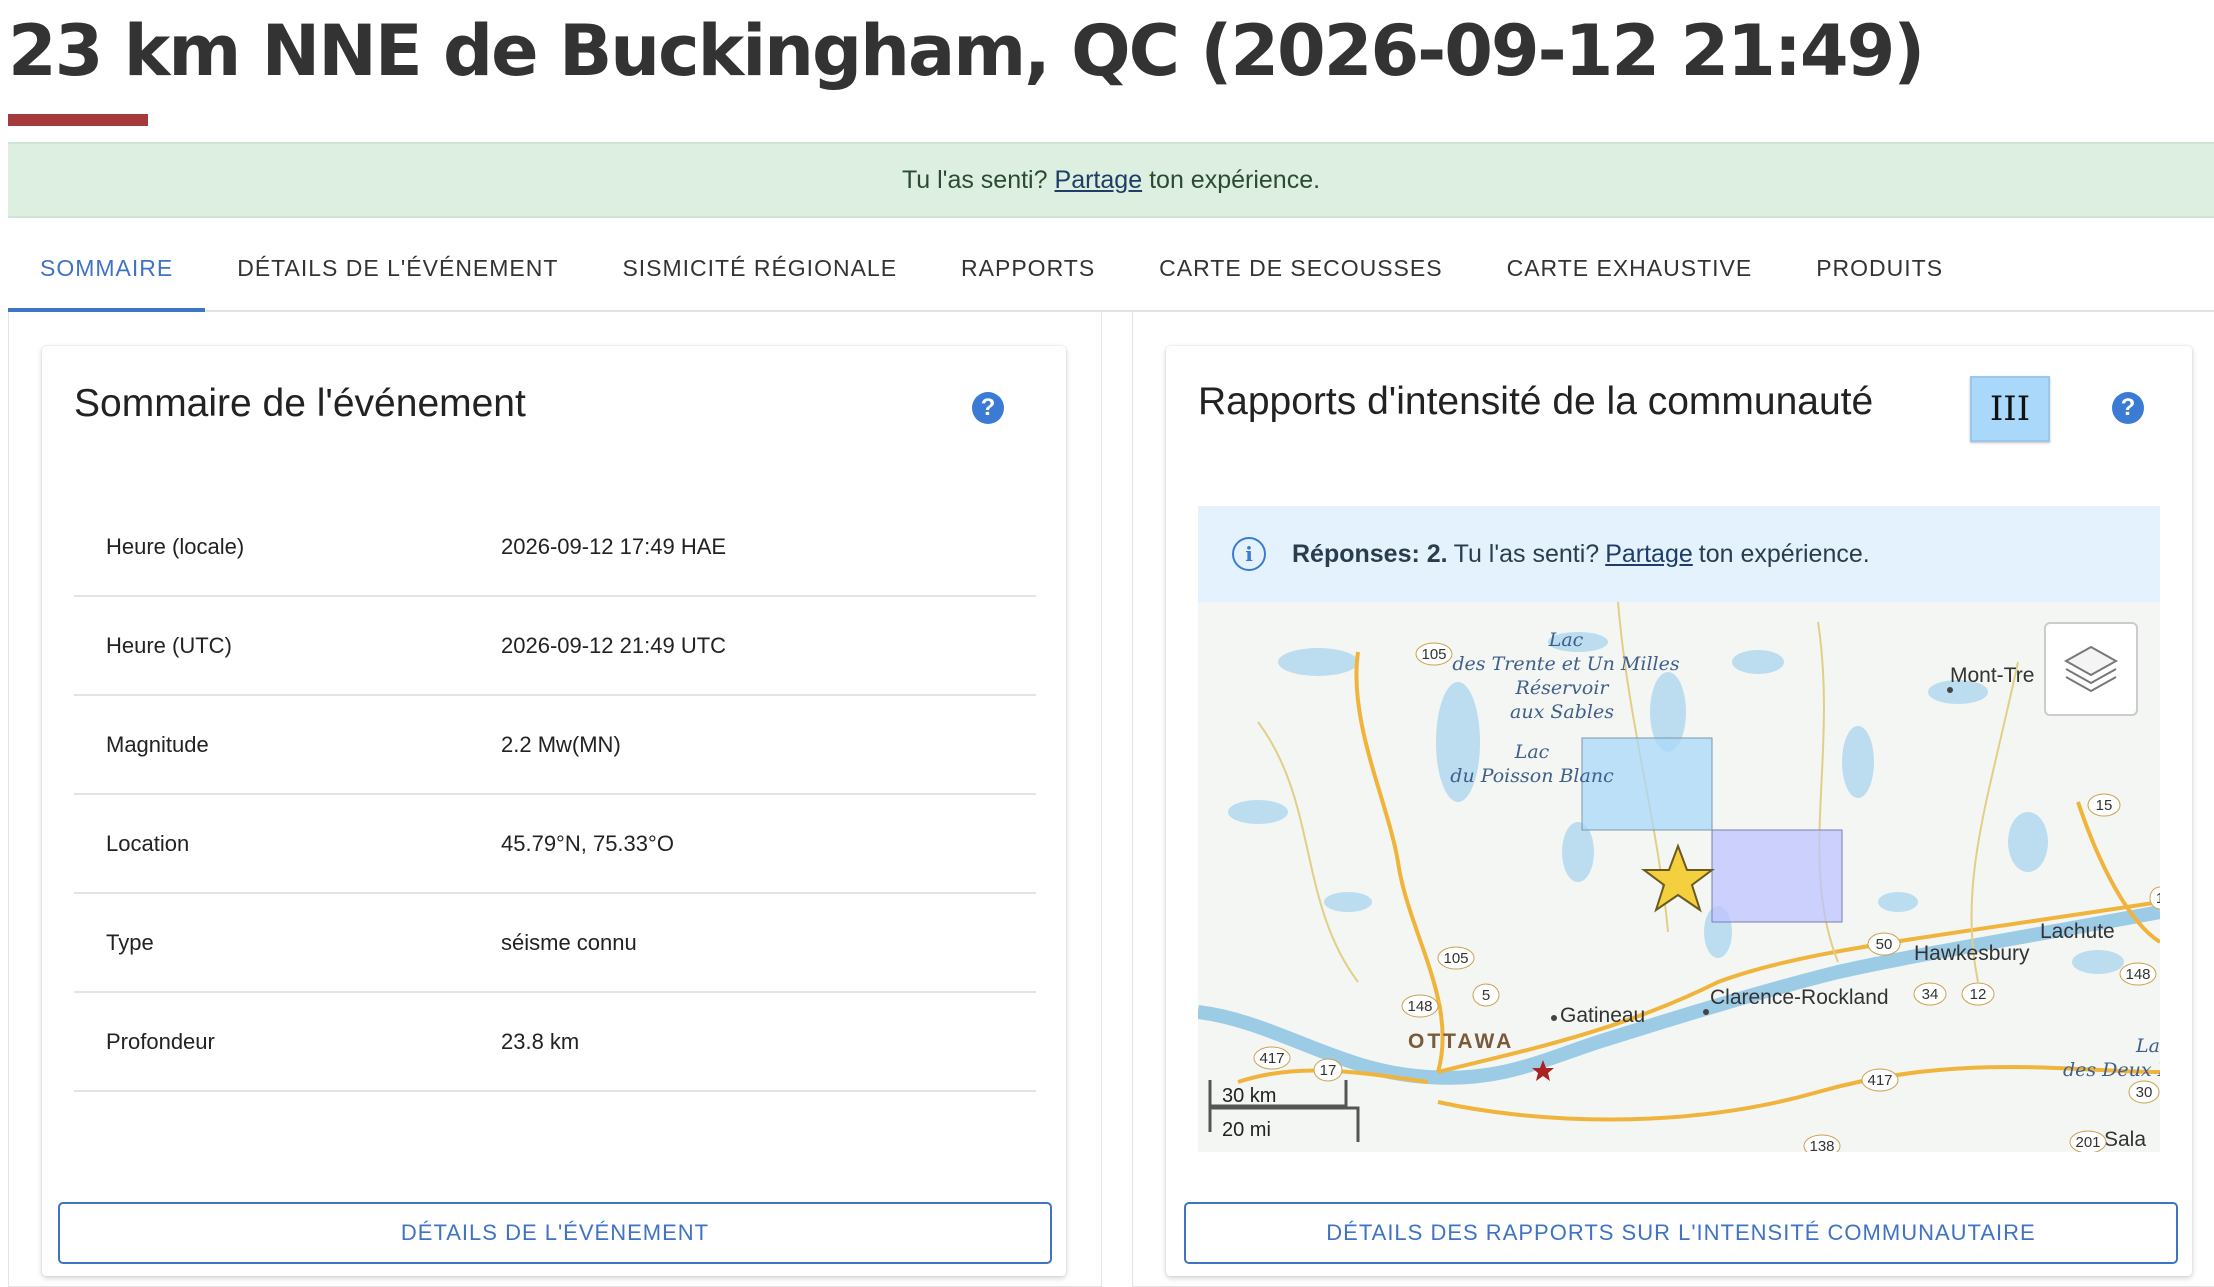  Describe the element at coordinates (2144, 1092) in the screenshot. I see `svg-text: 30` at that location.